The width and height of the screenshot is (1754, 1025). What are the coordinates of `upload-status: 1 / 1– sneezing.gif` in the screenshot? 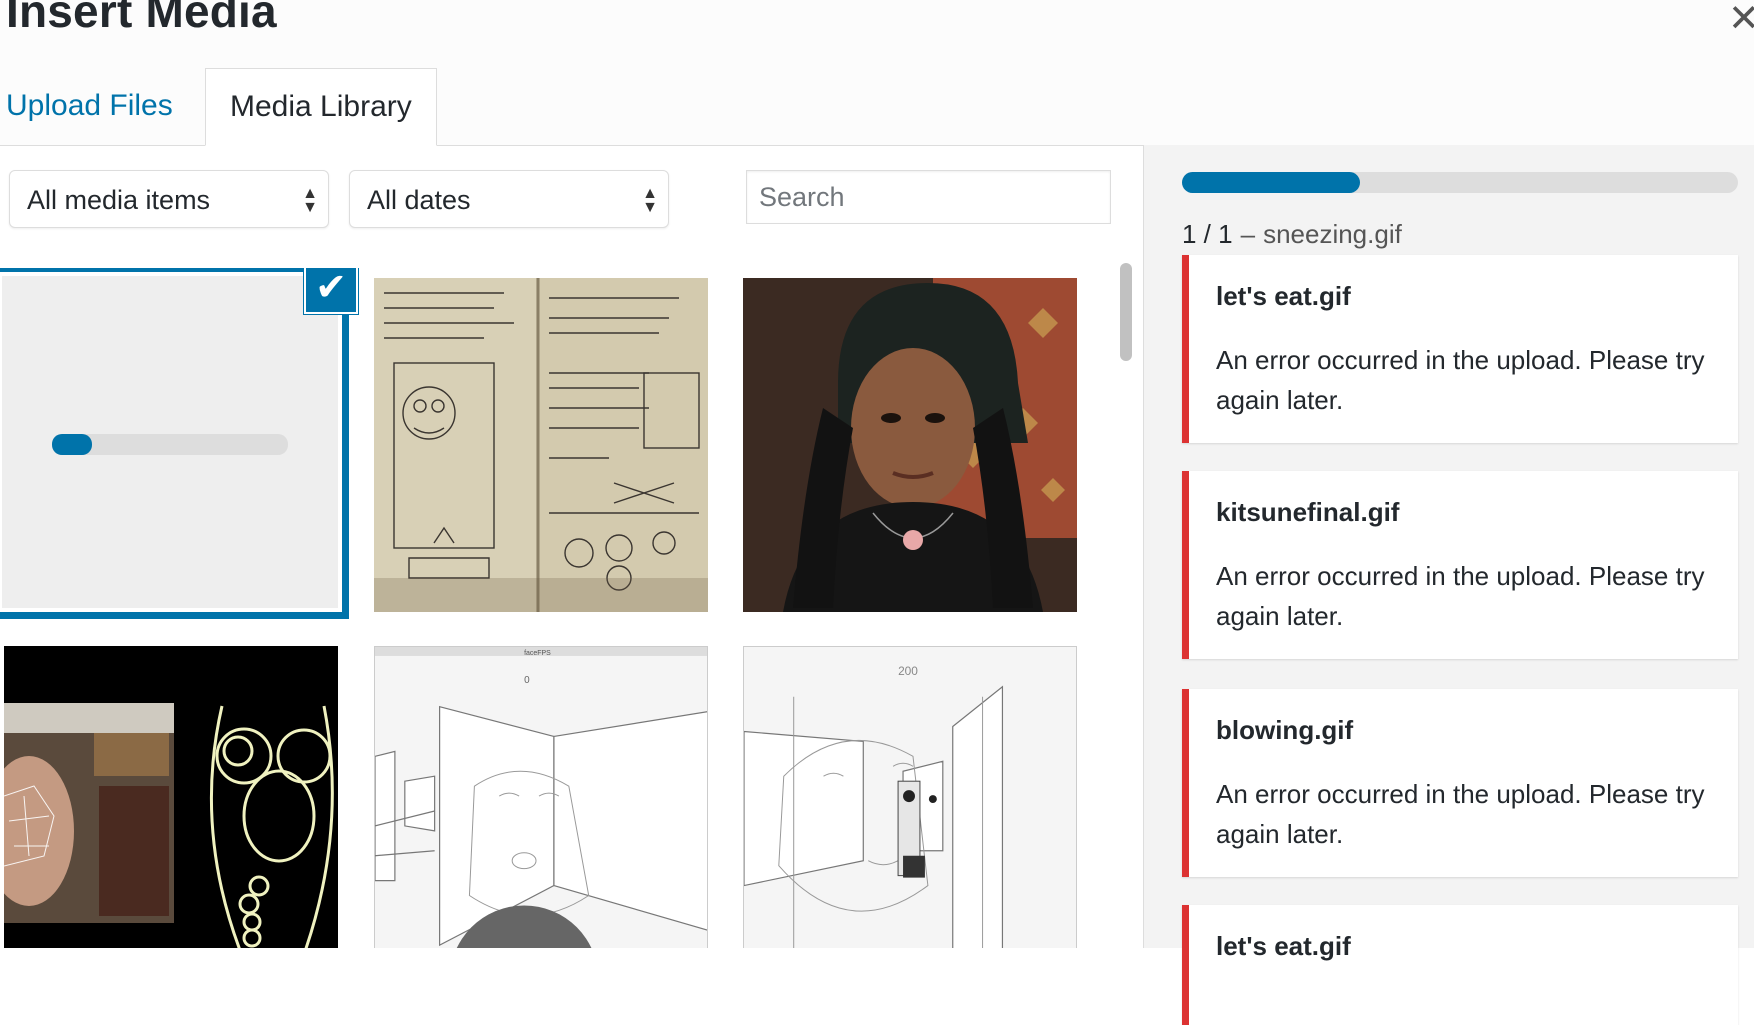 It's located at (1292, 234).